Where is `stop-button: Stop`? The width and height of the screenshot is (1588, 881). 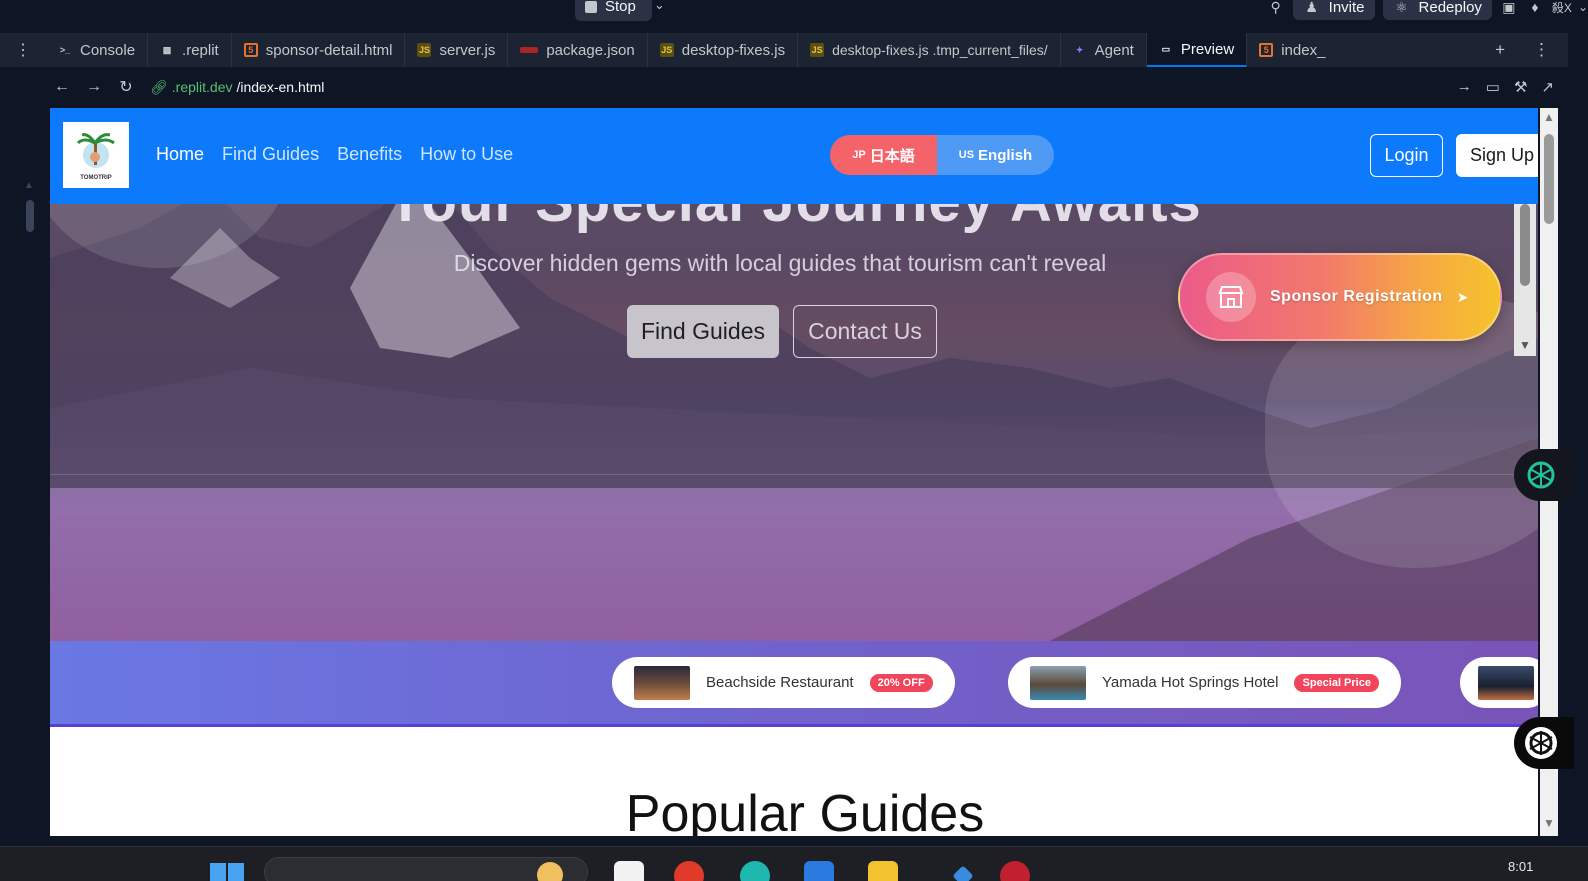
stop-button: Stop is located at coordinates (613, 10).